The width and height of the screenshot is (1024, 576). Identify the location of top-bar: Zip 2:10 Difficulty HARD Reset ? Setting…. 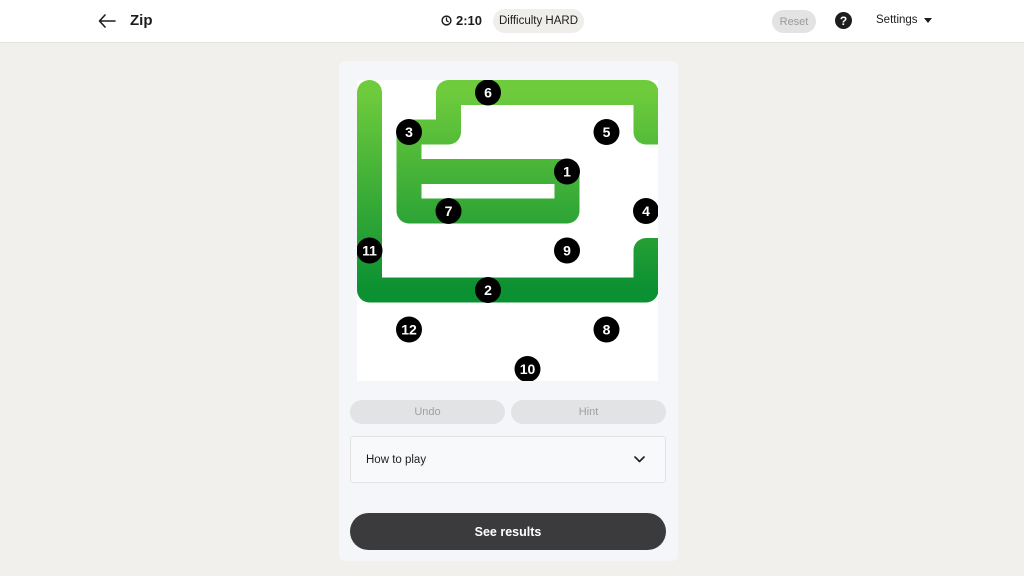
(512, 21).